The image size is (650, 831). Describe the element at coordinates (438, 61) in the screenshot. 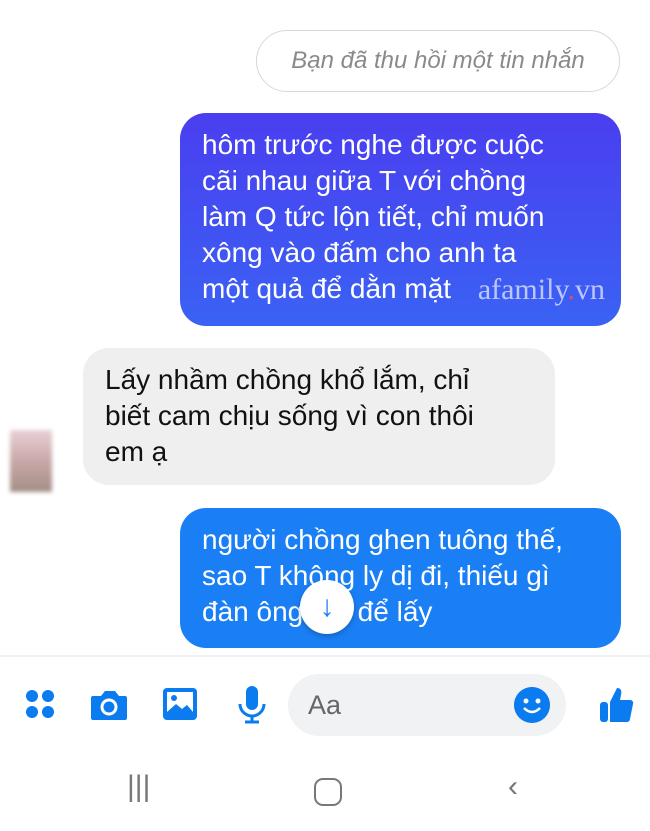

I see `recalled-message: Bạn đã thu hồi một tin nhắn` at that location.